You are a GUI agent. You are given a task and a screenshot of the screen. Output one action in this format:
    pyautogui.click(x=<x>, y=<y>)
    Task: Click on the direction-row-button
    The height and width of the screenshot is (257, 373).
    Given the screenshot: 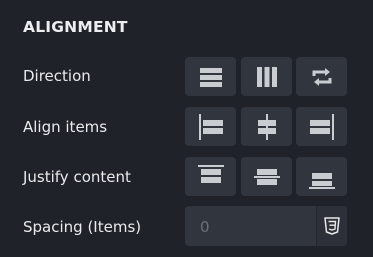 What is the action you would take?
    pyautogui.click(x=266, y=76)
    